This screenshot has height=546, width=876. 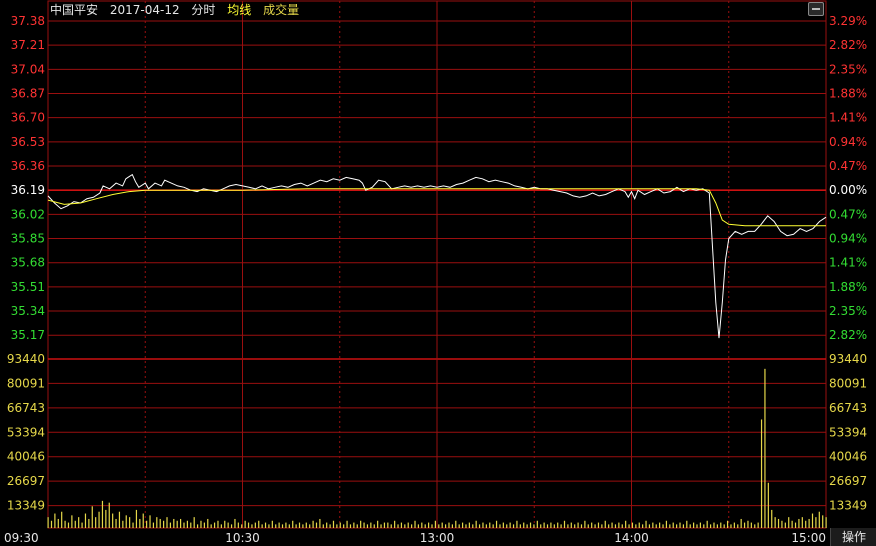 What do you see at coordinates (28, 239) in the screenshot?
I see `price-tick-label: 35.85` at bounding box center [28, 239].